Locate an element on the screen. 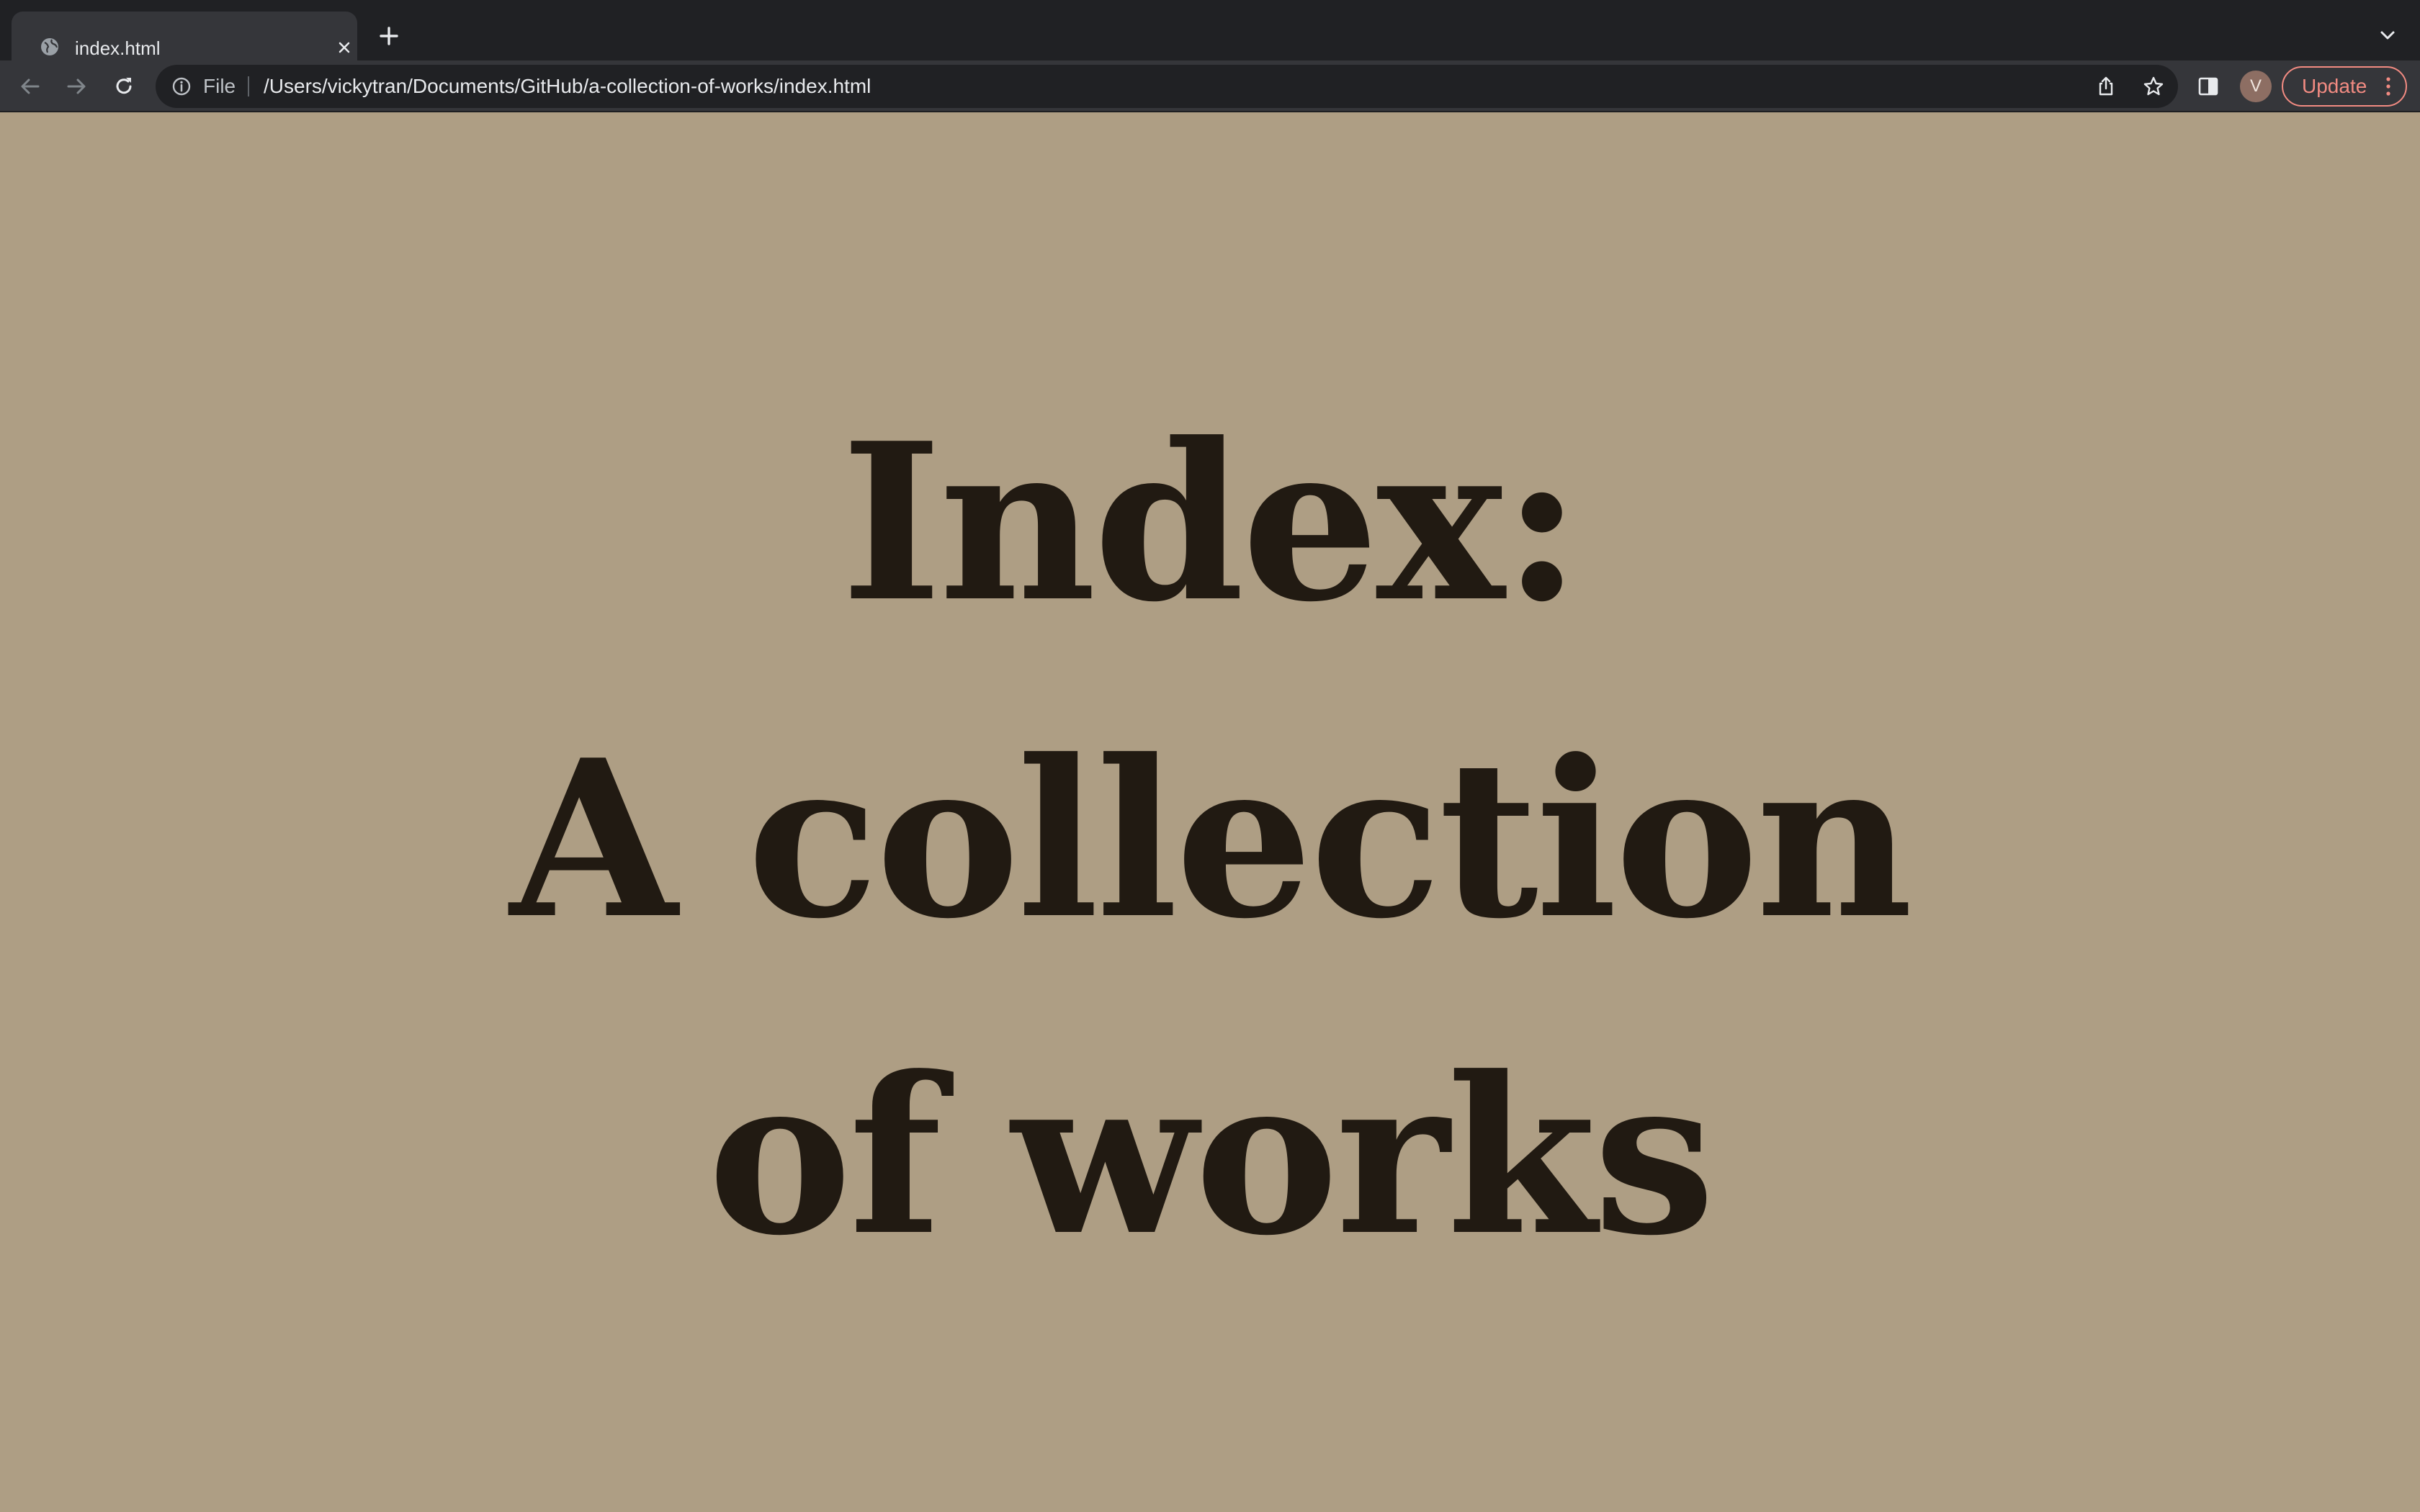 The height and width of the screenshot is (1512, 2420). tab-title: index.html is located at coordinates (118, 48).